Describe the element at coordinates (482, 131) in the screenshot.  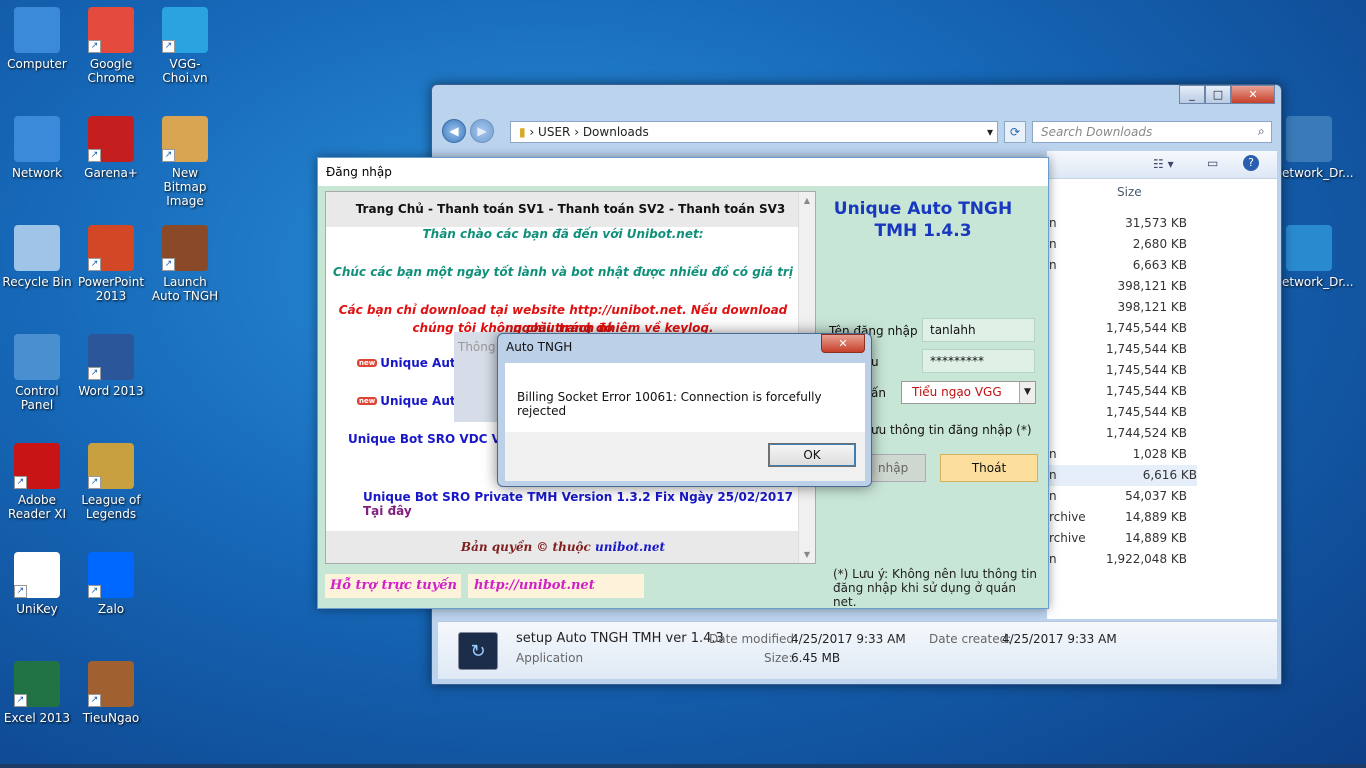
I see `forward-button: ▶` at that location.